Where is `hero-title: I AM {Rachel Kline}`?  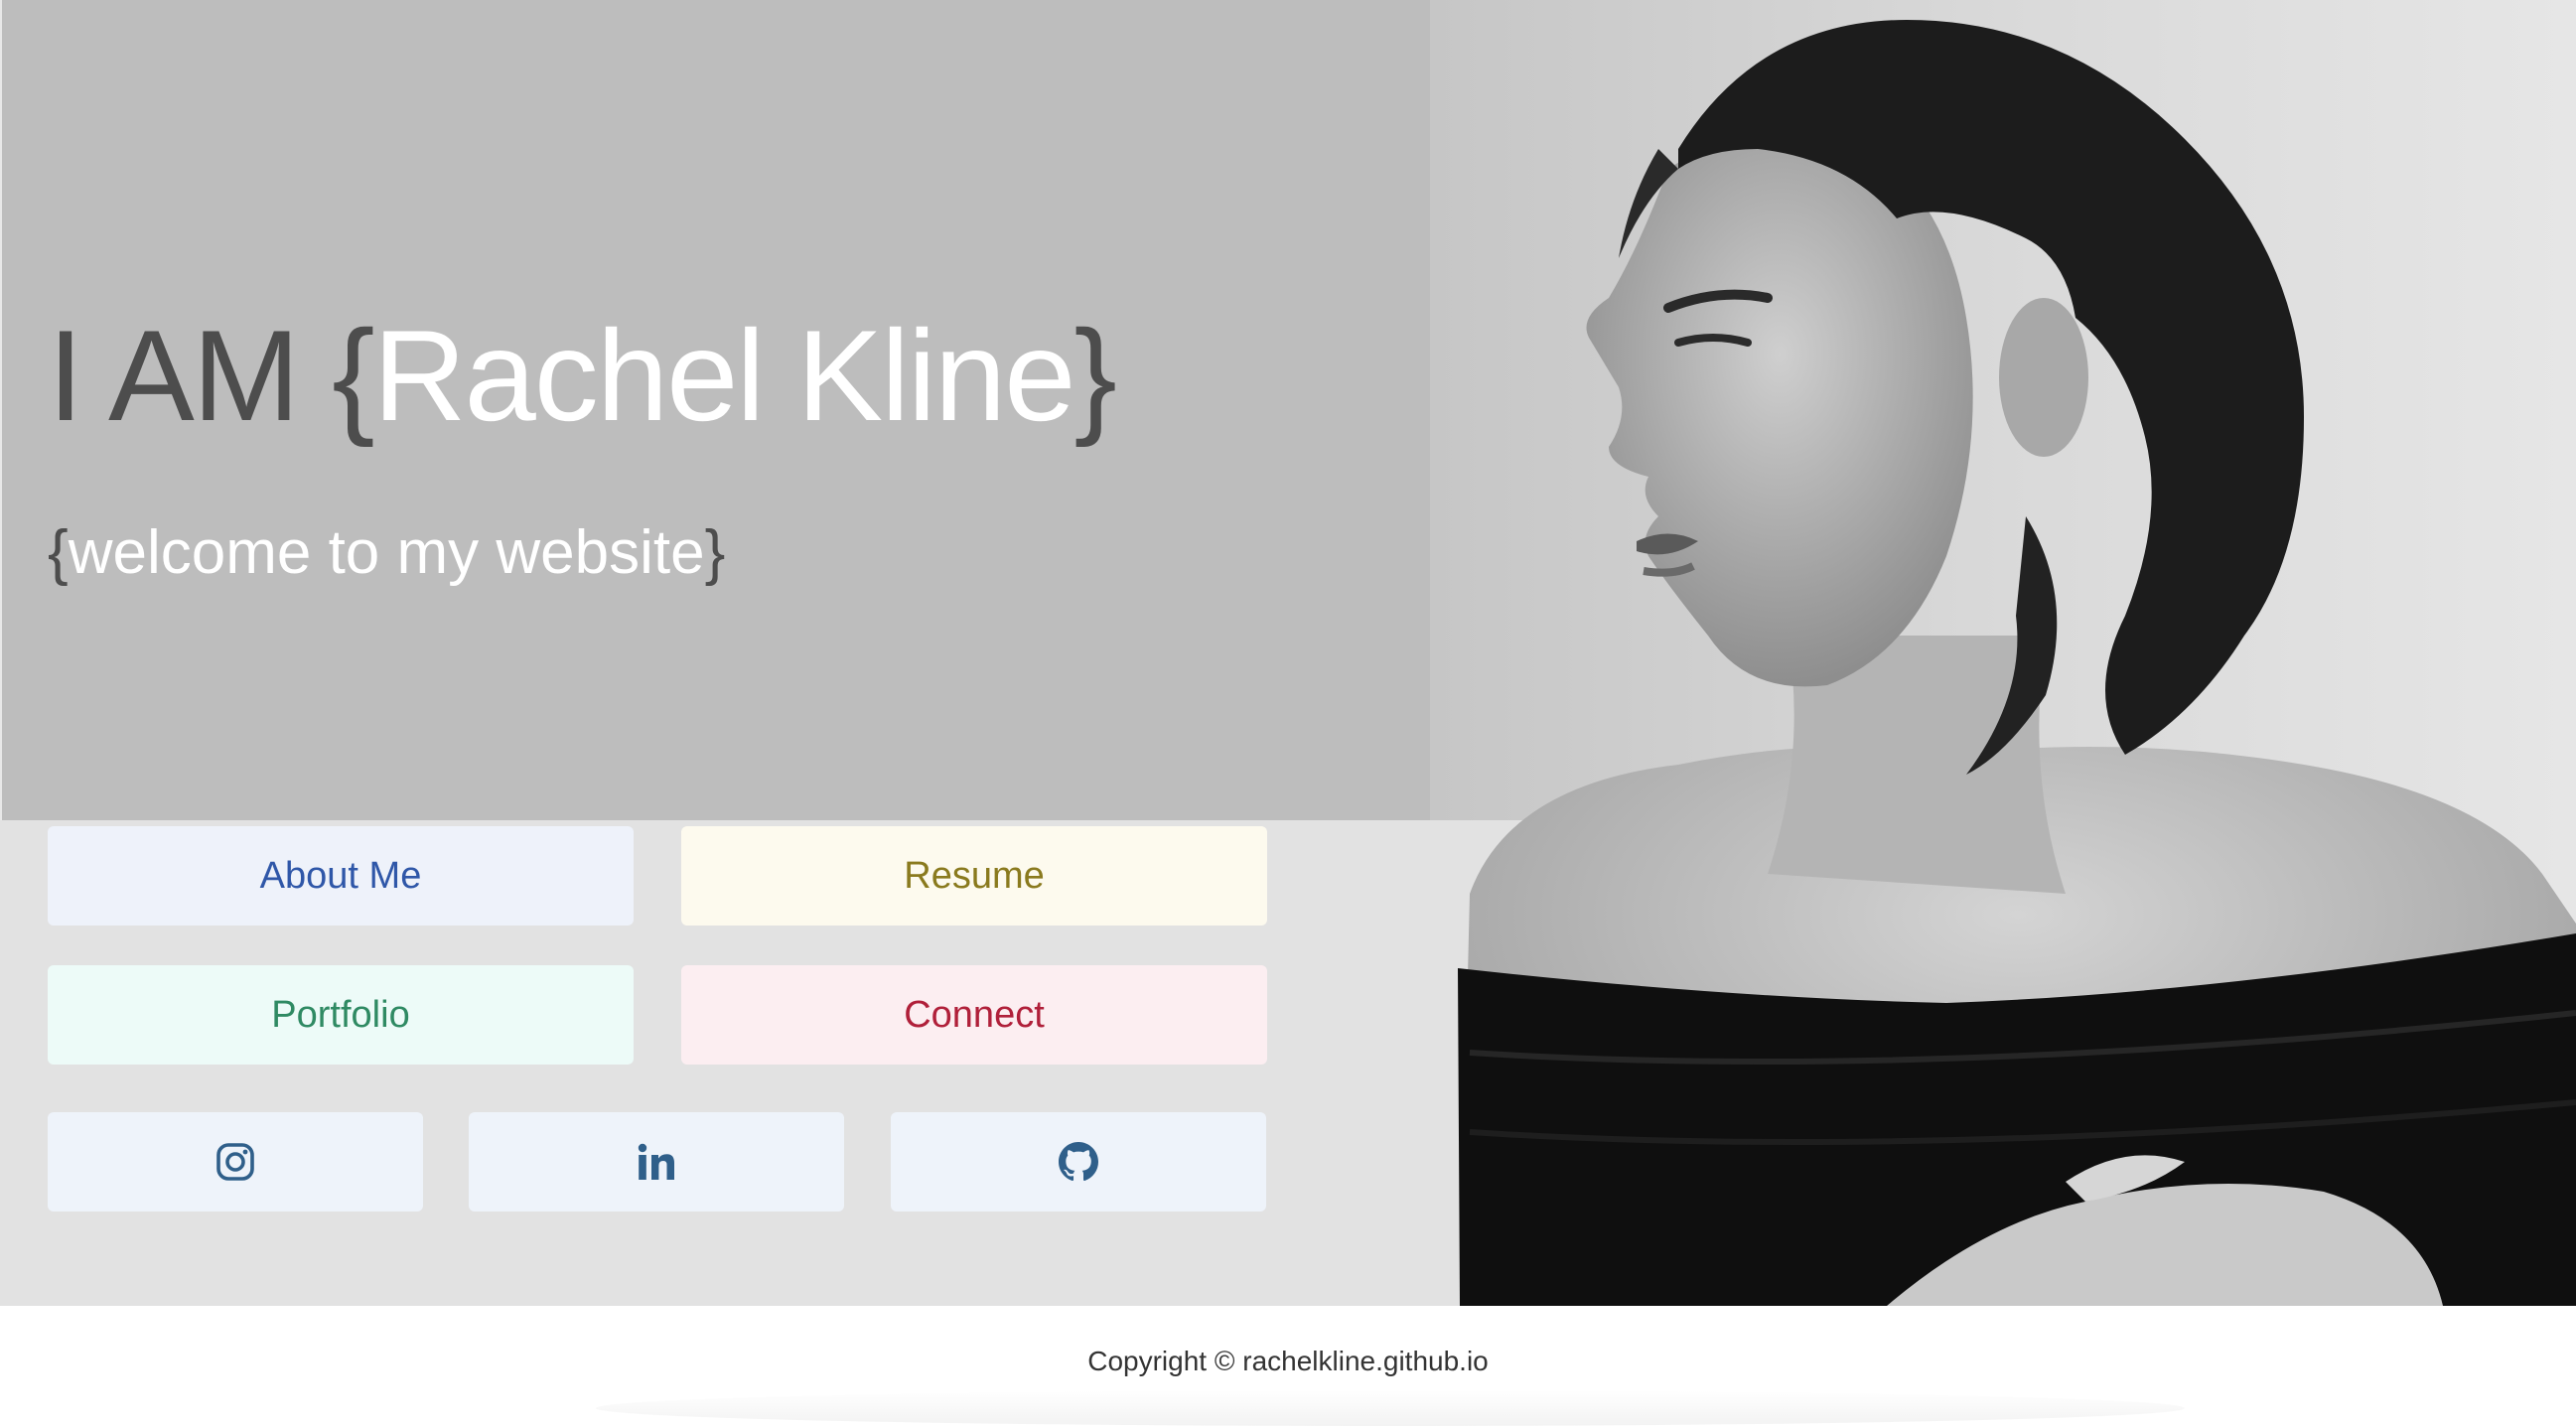
hero-title: I AM {Rachel Kline} is located at coordinates (583, 375).